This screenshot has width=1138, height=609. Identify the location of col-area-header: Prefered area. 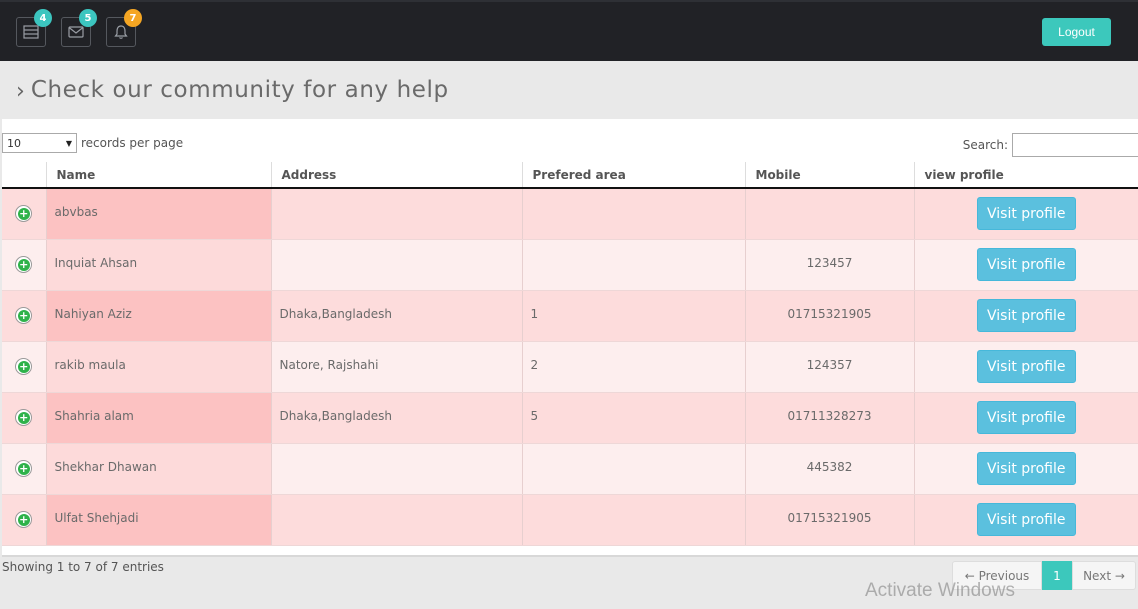
(633, 175).